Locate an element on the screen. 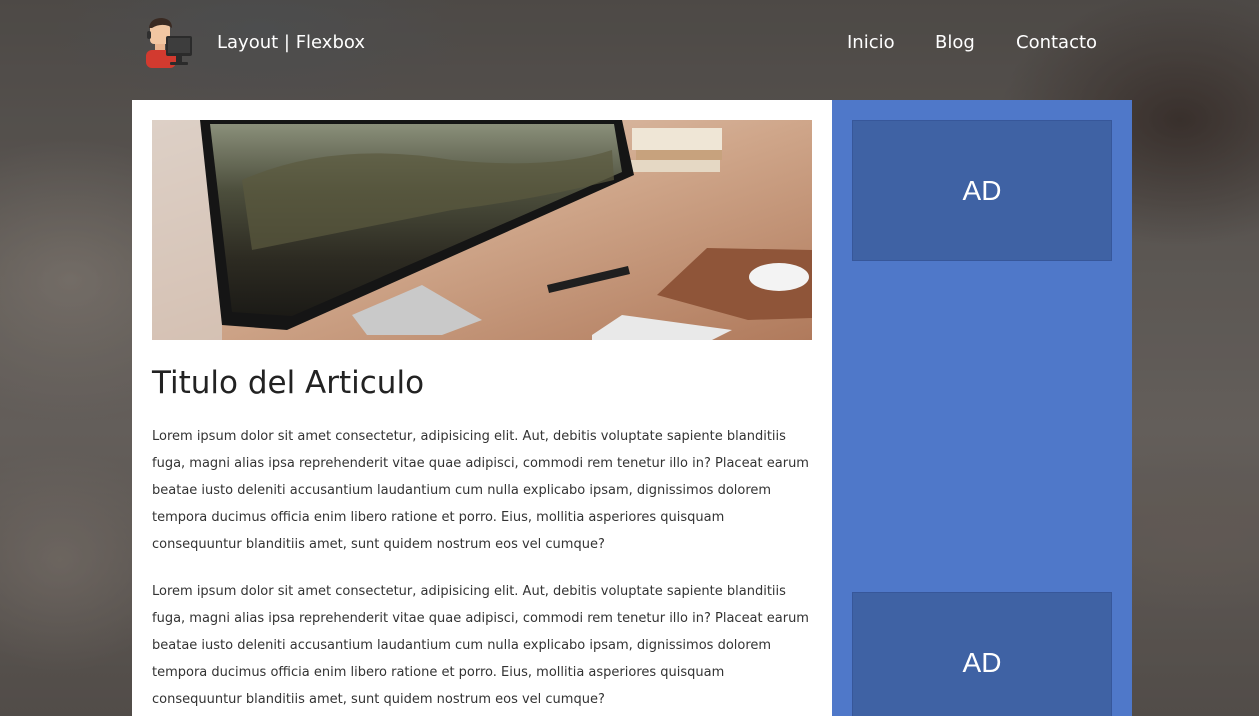  article-title: Titulo del Articulo is located at coordinates (288, 383).